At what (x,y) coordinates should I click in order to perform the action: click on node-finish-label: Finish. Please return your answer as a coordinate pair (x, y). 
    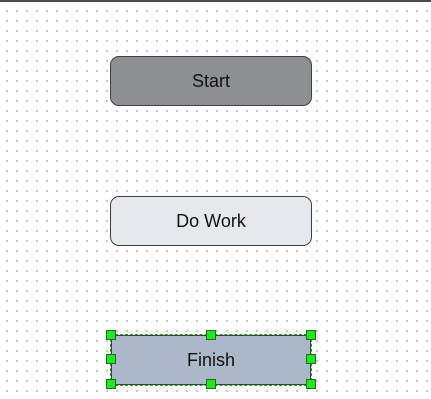
    Looking at the image, I should click on (210, 359).